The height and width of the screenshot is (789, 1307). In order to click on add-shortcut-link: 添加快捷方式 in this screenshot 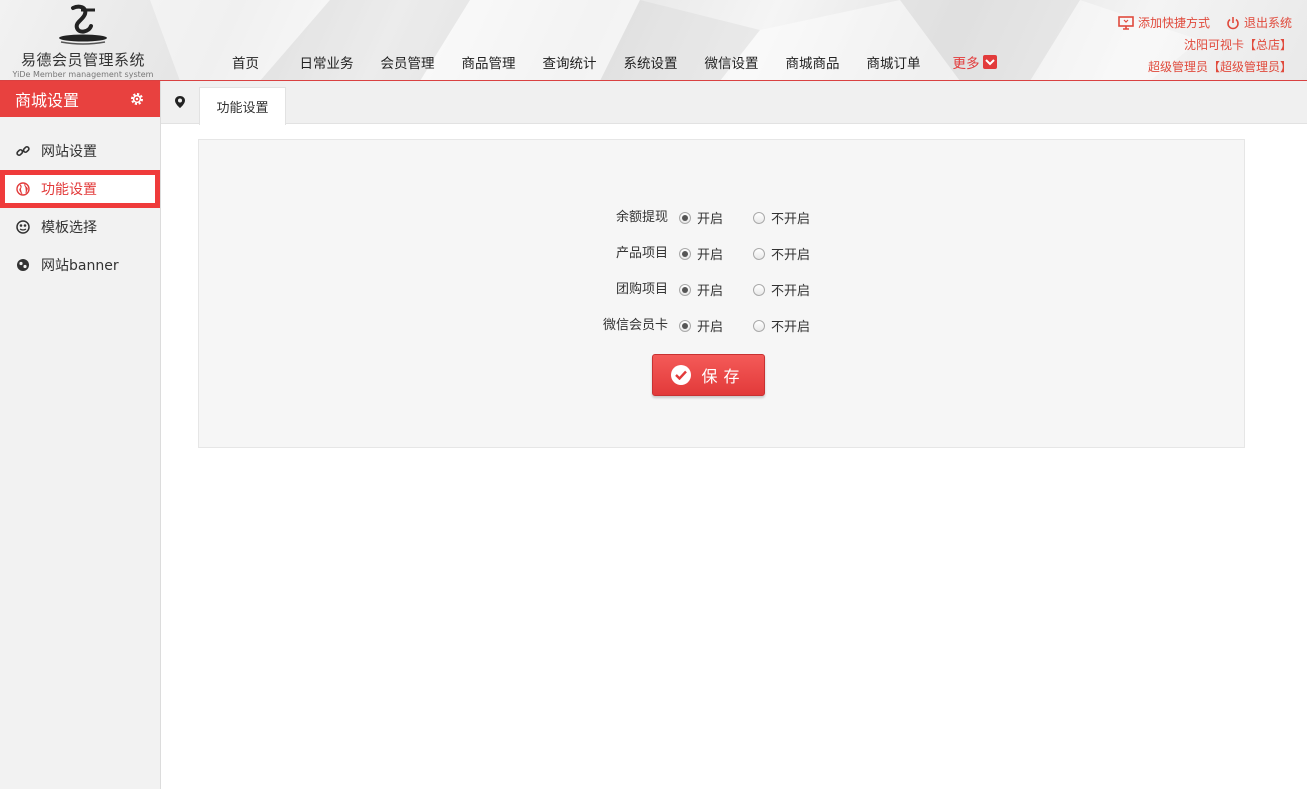, I will do `click(1174, 23)`.